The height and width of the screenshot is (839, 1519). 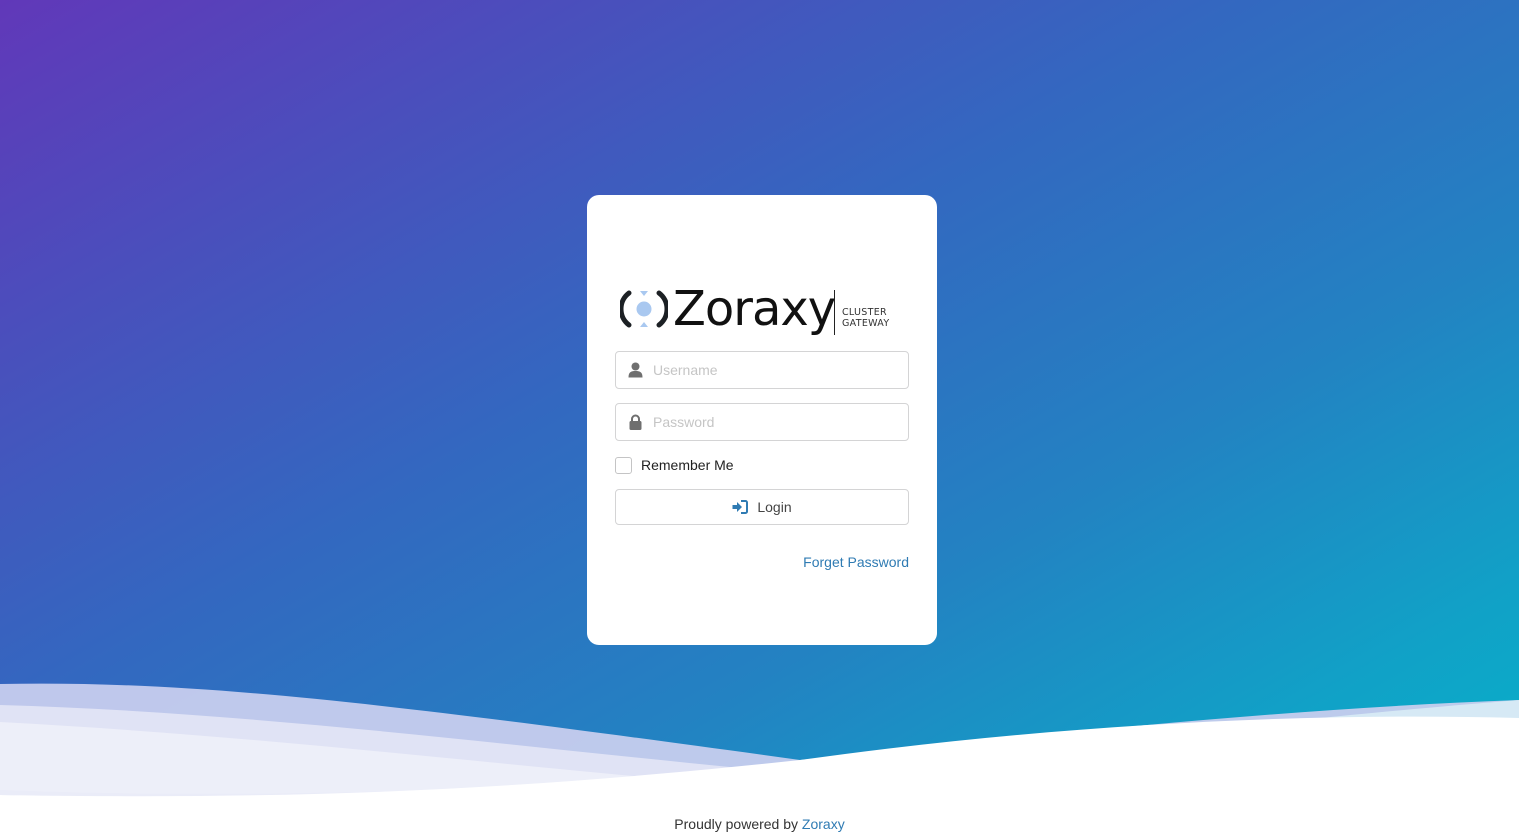 I want to click on remember-me-label: Remember Me, so click(x=687, y=465).